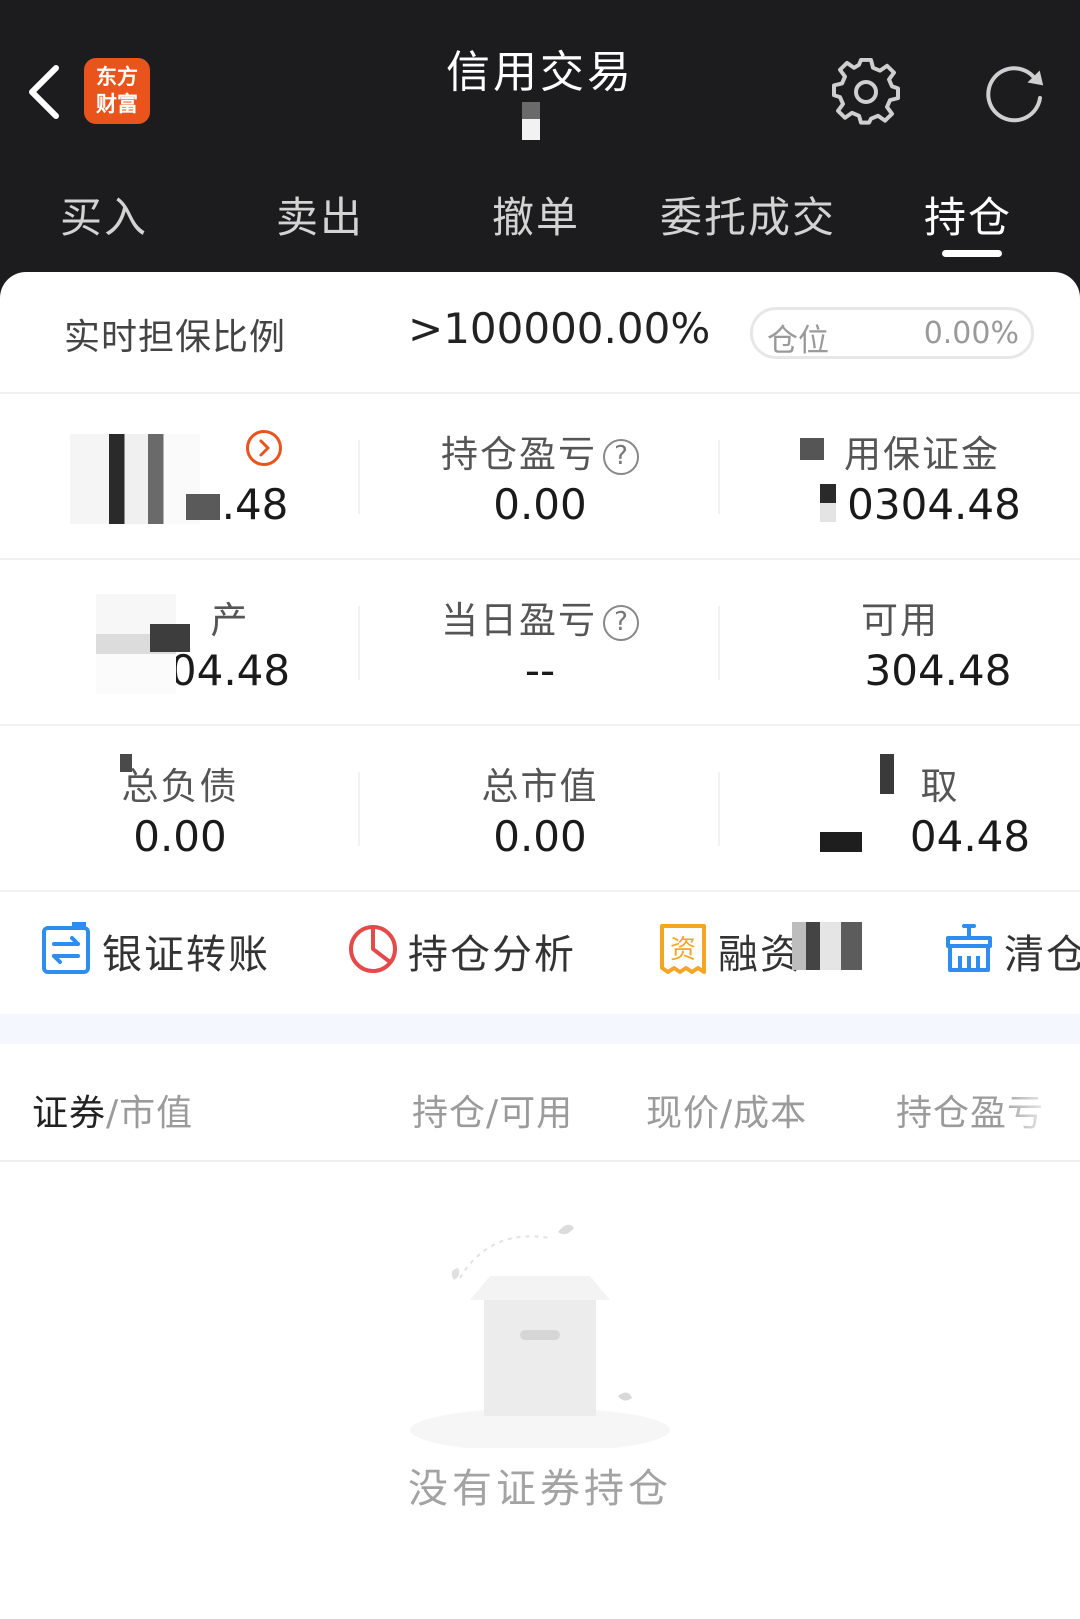  I want to click on financing-label: 融资, so click(760, 955).